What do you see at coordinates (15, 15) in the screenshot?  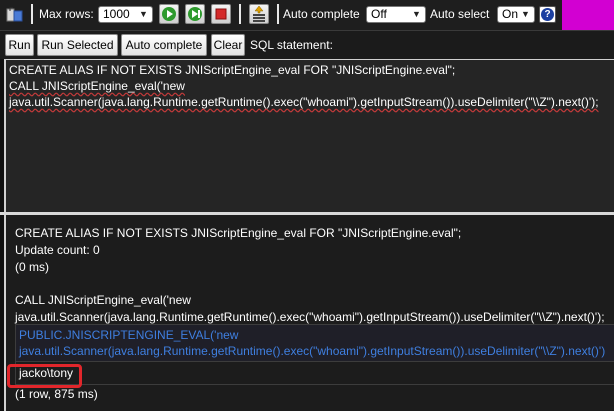 I see `refresh-icon` at bounding box center [15, 15].